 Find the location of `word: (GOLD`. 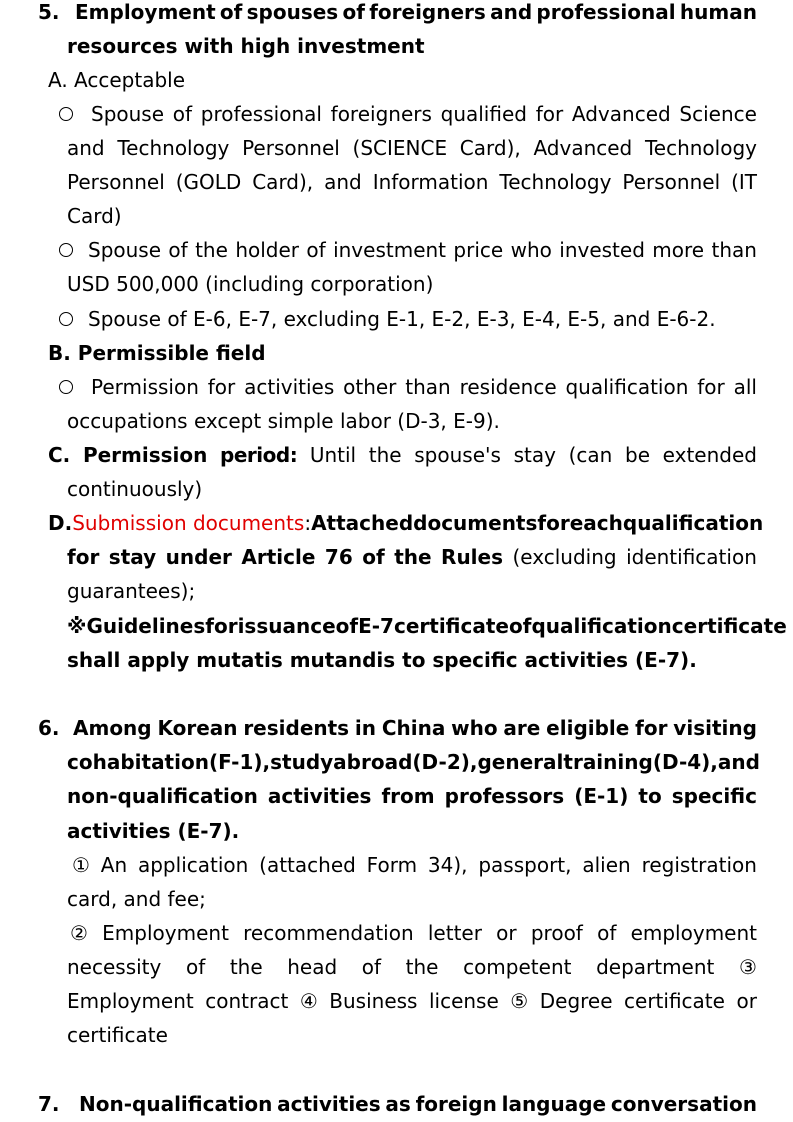

word: (GOLD is located at coordinates (208, 182).